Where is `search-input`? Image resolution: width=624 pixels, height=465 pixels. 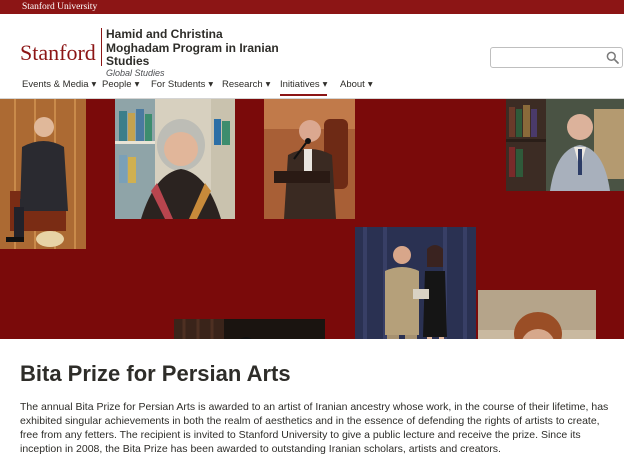 search-input is located at coordinates (546, 57).